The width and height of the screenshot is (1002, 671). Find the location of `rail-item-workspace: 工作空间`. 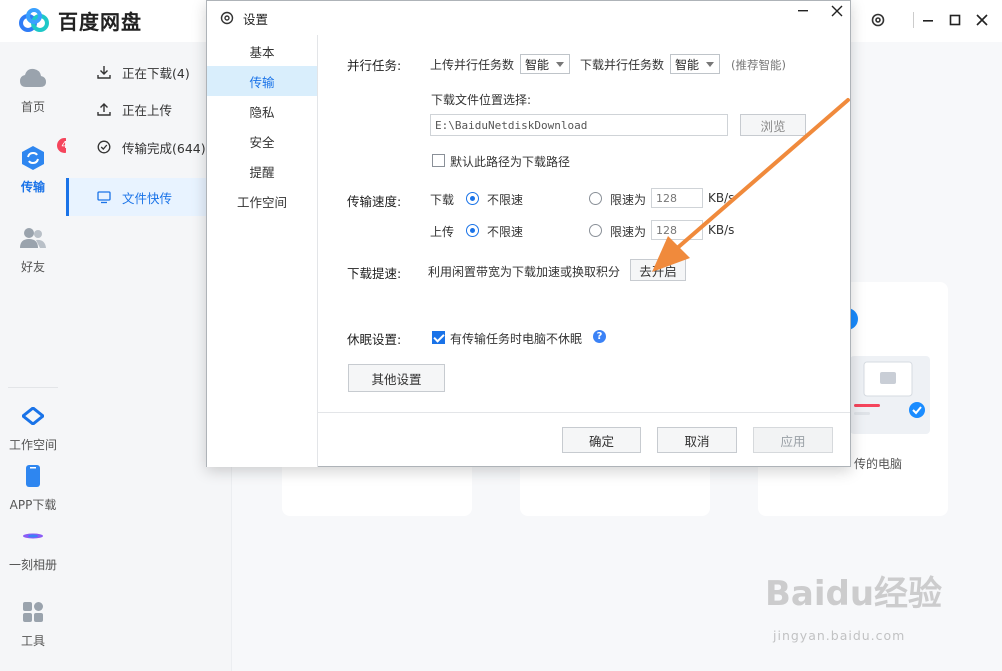

rail-item-workspace: 工作空间 is located at coordinates (33, 427).